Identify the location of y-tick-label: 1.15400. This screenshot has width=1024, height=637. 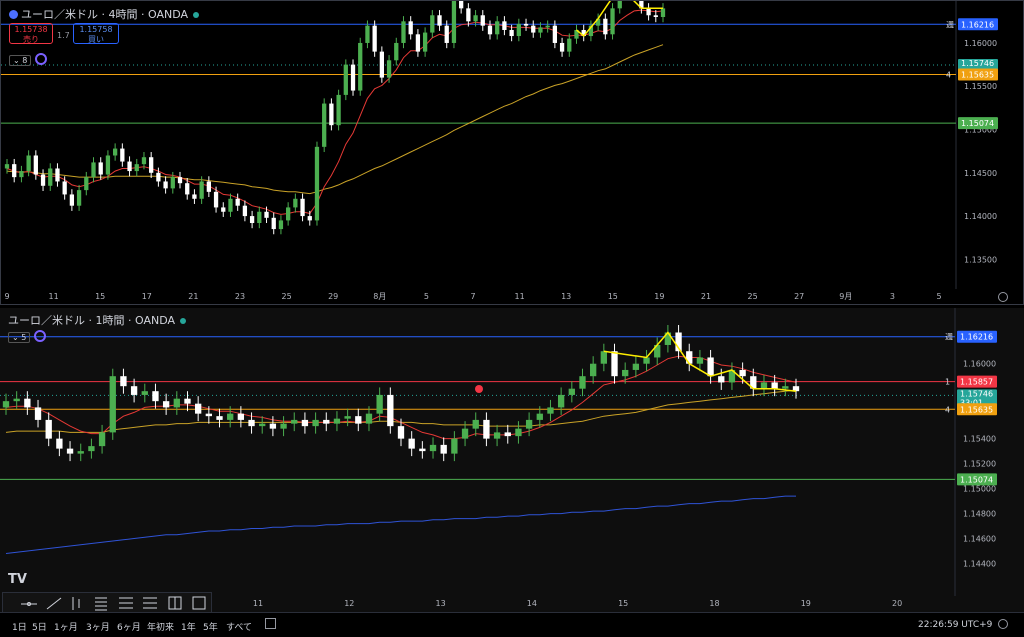
(979, 439).